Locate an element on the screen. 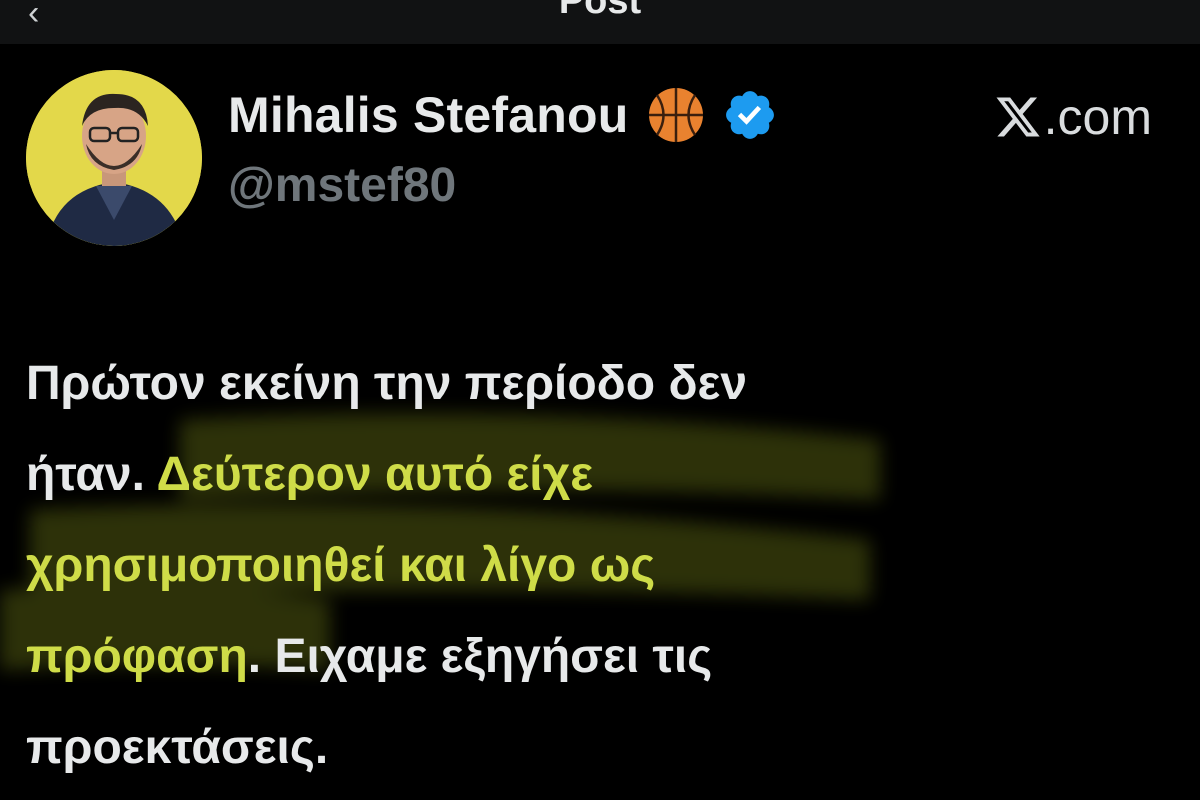  brand-domain-label: .com is located at coordinates (1097, 117).